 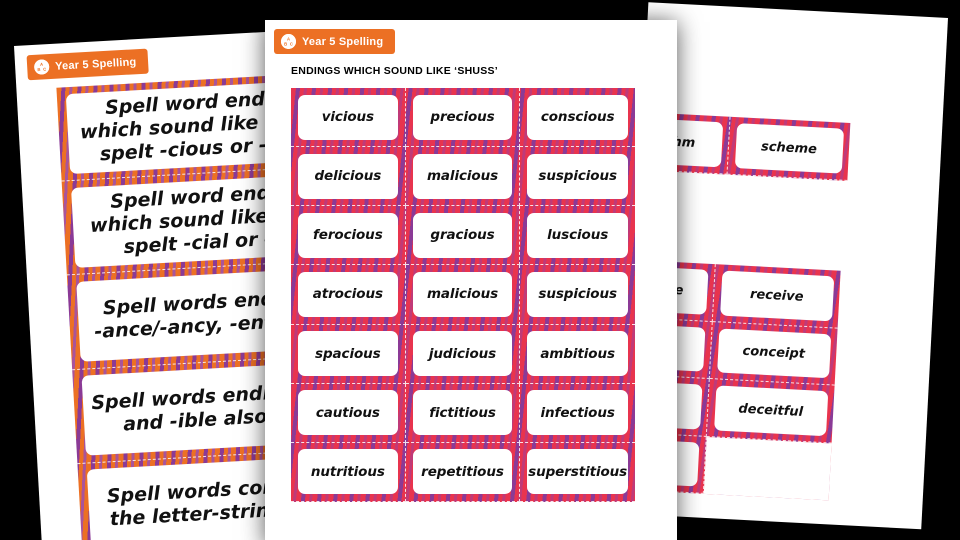 I want to click on word-card-cell: infectious, so click(x=577, y=413).